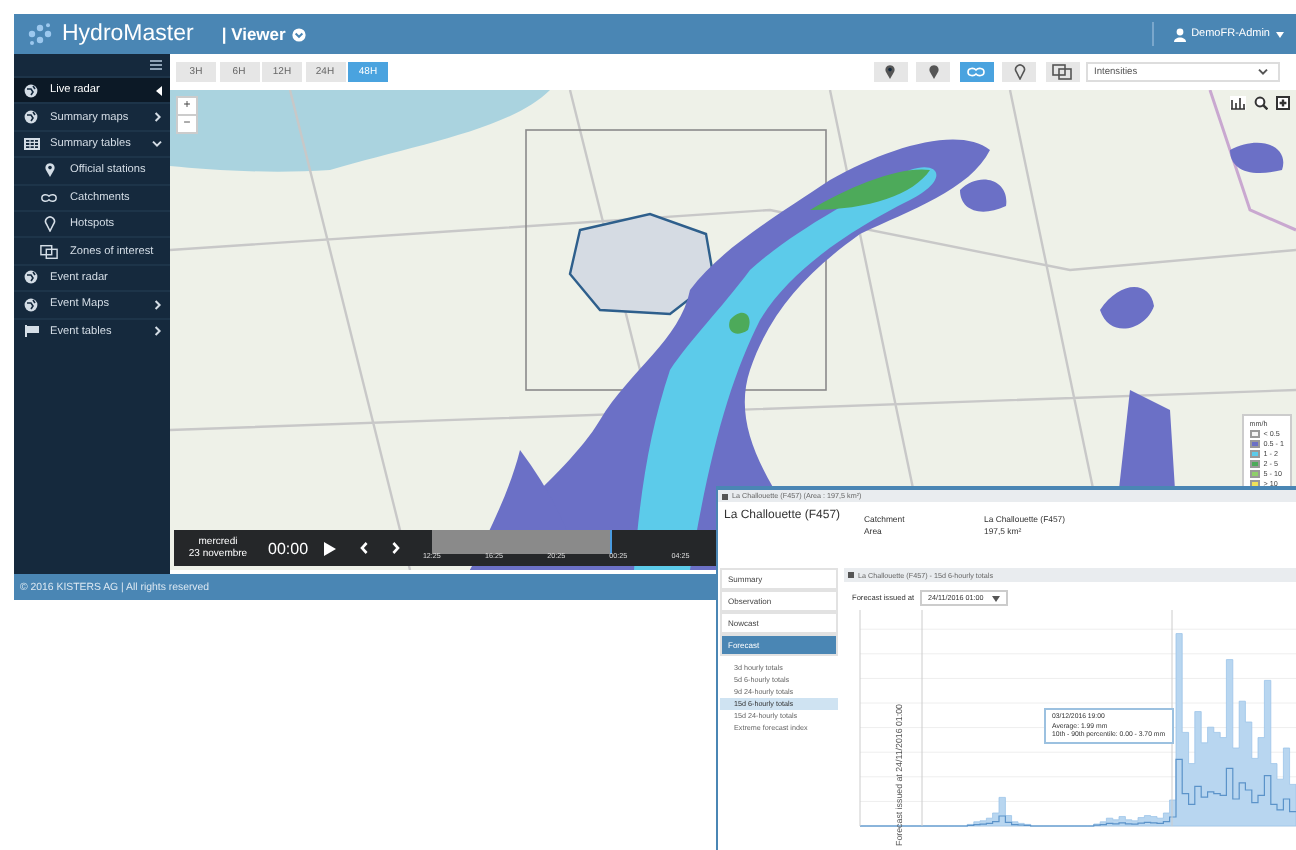  I want to click on play-icon, so click(330, 548).